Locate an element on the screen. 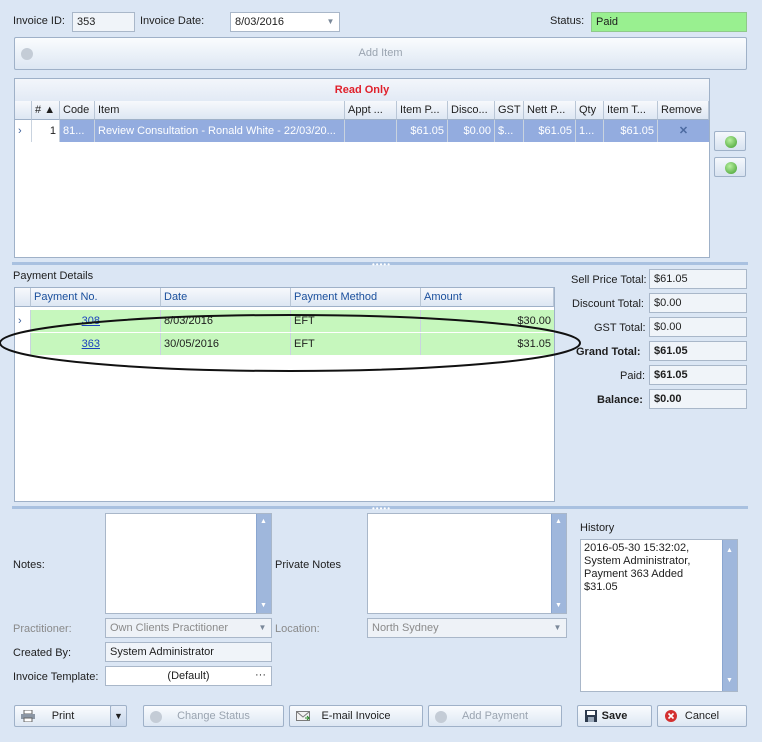 The width and height of the screenshot is (762, 742). save-label: Save is located at coordinates (614, 716).